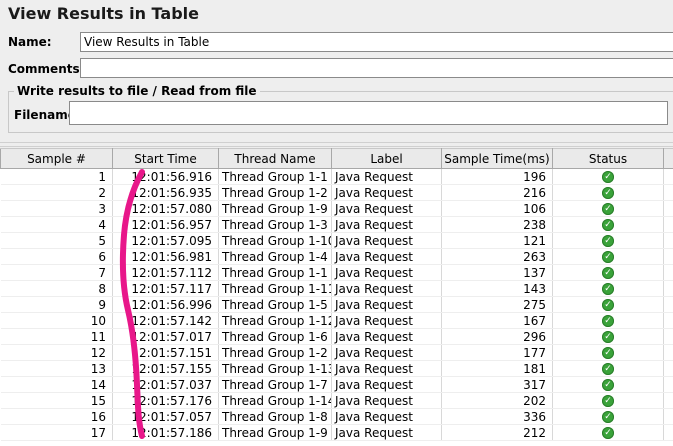 The image size is (673, 446). Describe the element at coordinates (275, 176) in the screenshot. I see `thread-name-cell: Thread Group 1-1` at that location.